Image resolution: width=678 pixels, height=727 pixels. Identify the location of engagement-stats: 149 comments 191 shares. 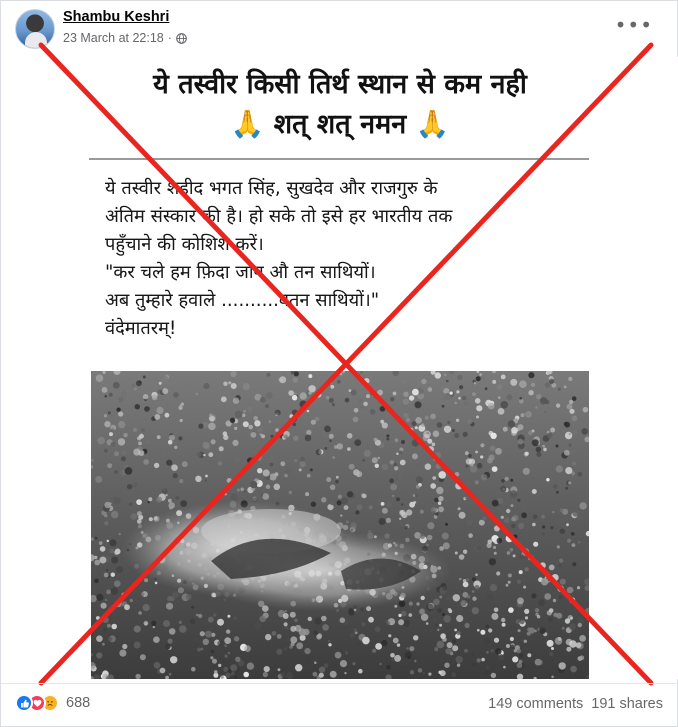
(575, 704).